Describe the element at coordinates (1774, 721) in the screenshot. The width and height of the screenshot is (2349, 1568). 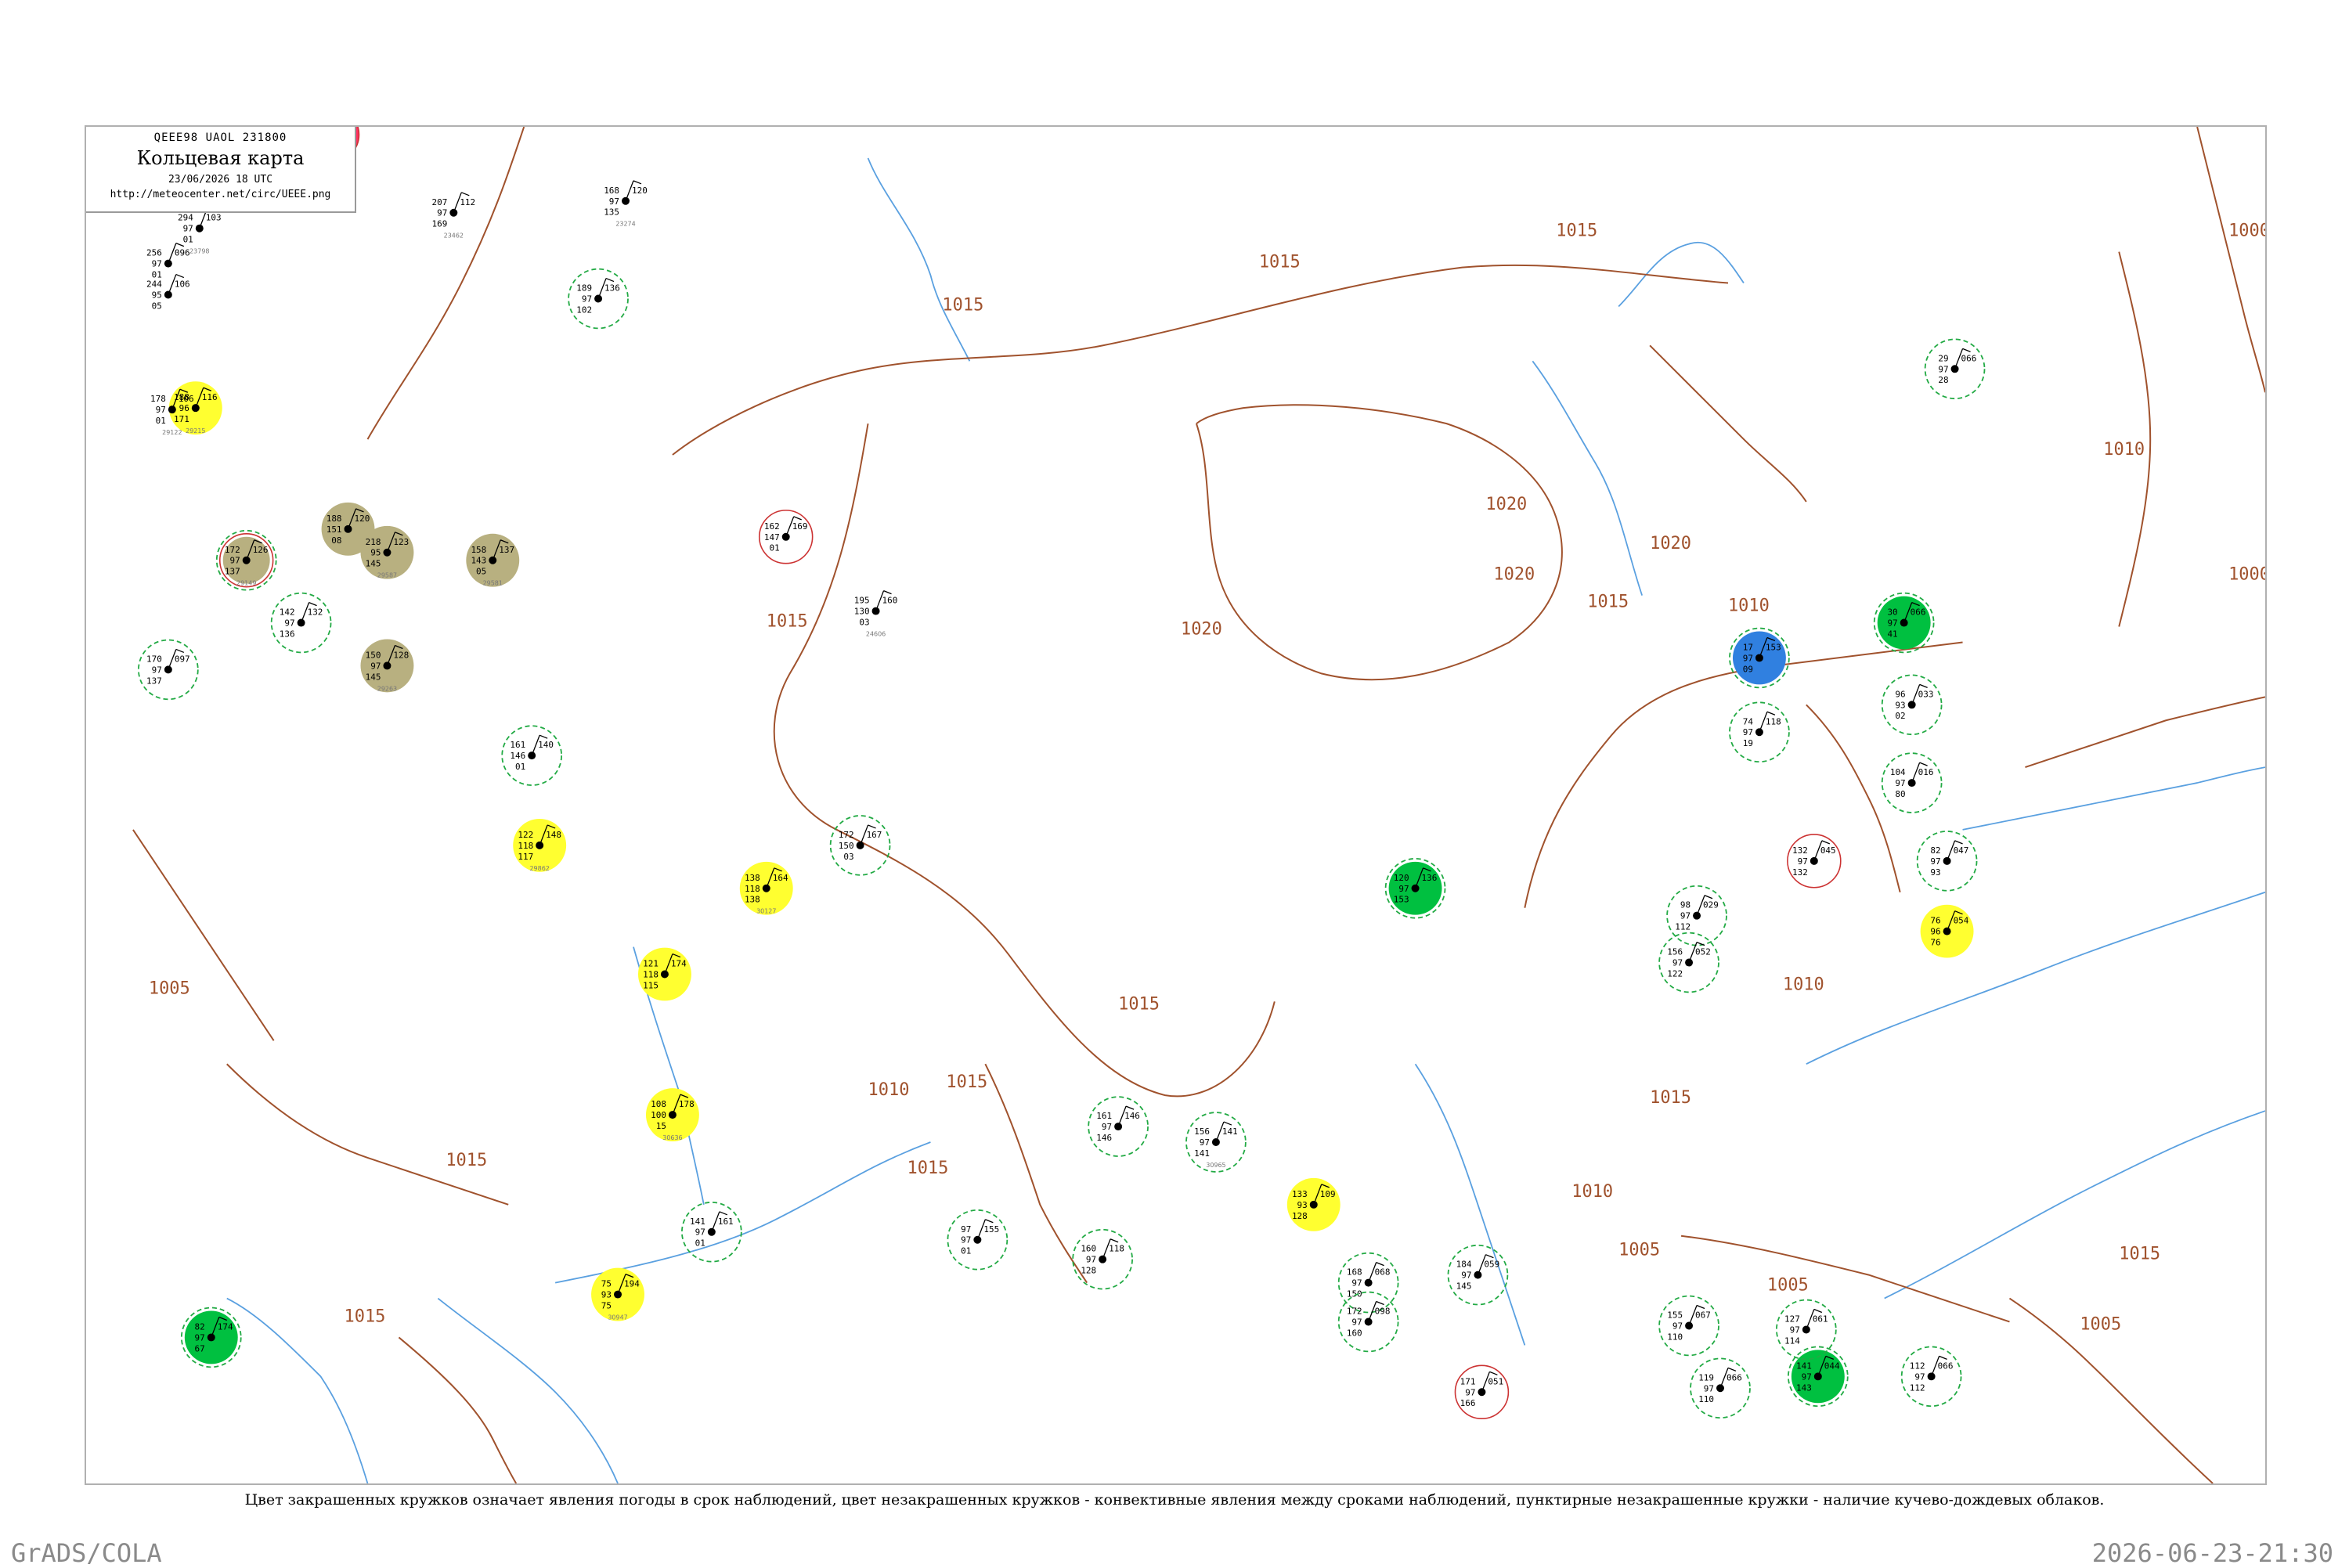
I see `station-pressure: 118` at that location.